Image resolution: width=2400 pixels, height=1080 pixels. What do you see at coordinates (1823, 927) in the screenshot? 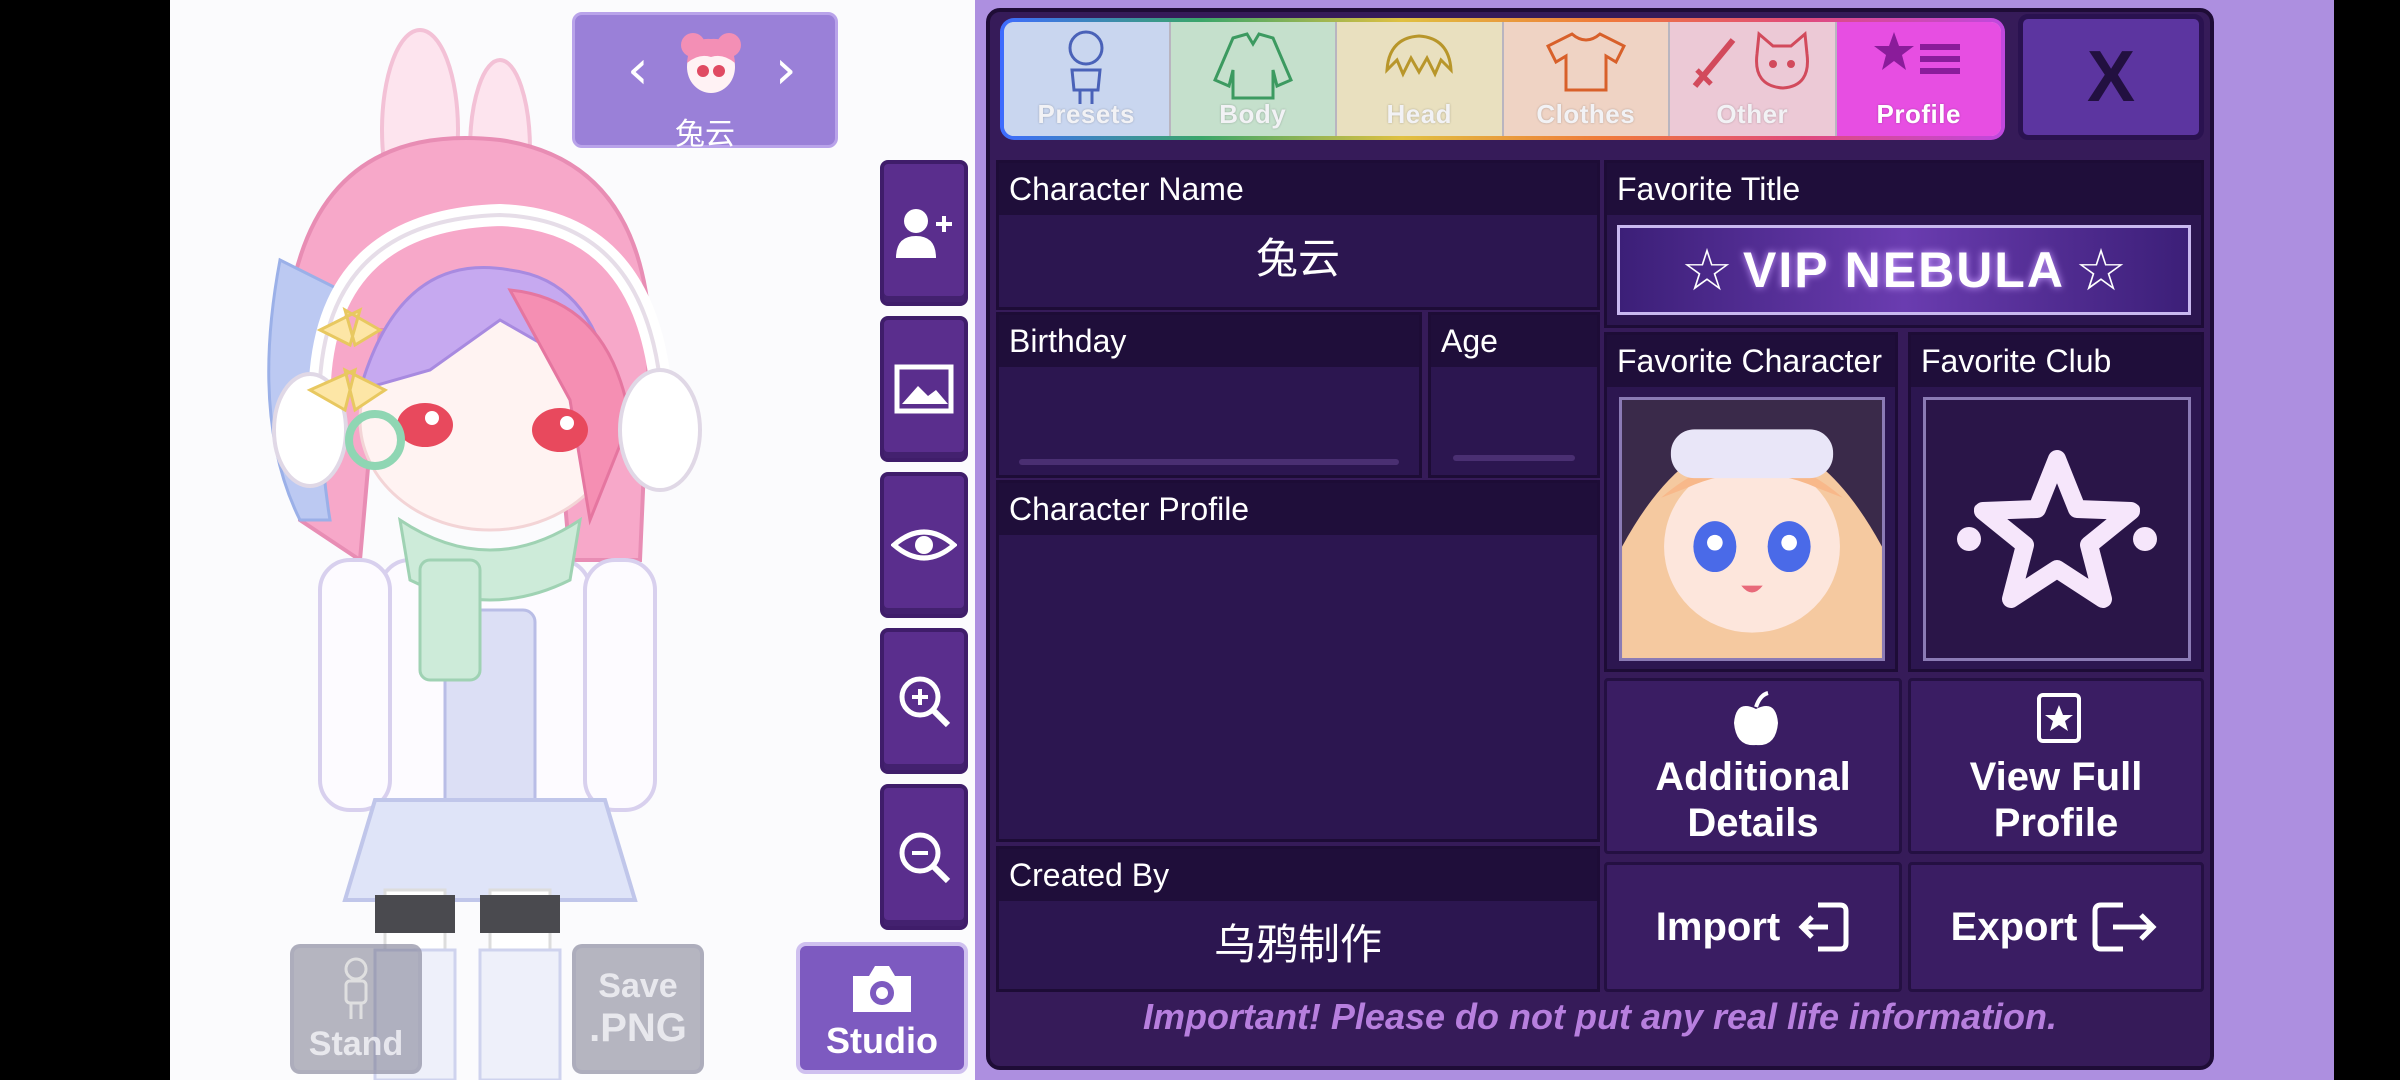
I see `import-icon` at bounding box center [1823, 927].